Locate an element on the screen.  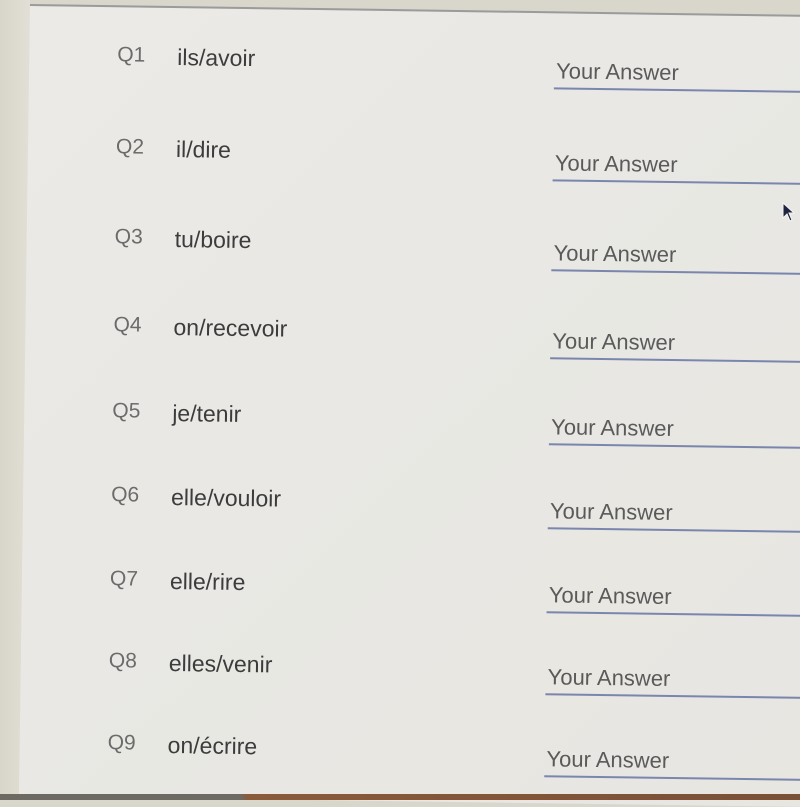
question-prompt: on/recevoir is located at coordinates (230, 328).